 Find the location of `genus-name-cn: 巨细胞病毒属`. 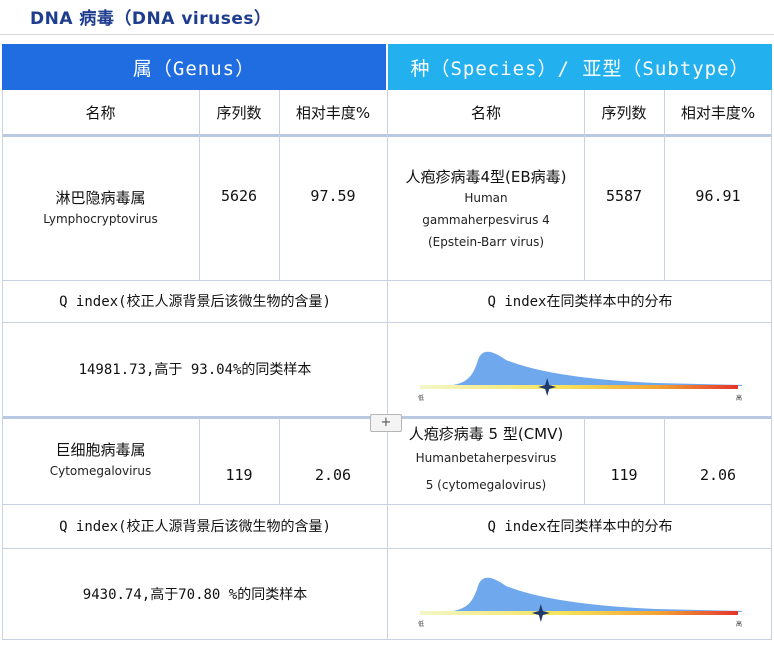

genus-name-cn: 巨细胞病毒属 is located at coordinates (100, 450).